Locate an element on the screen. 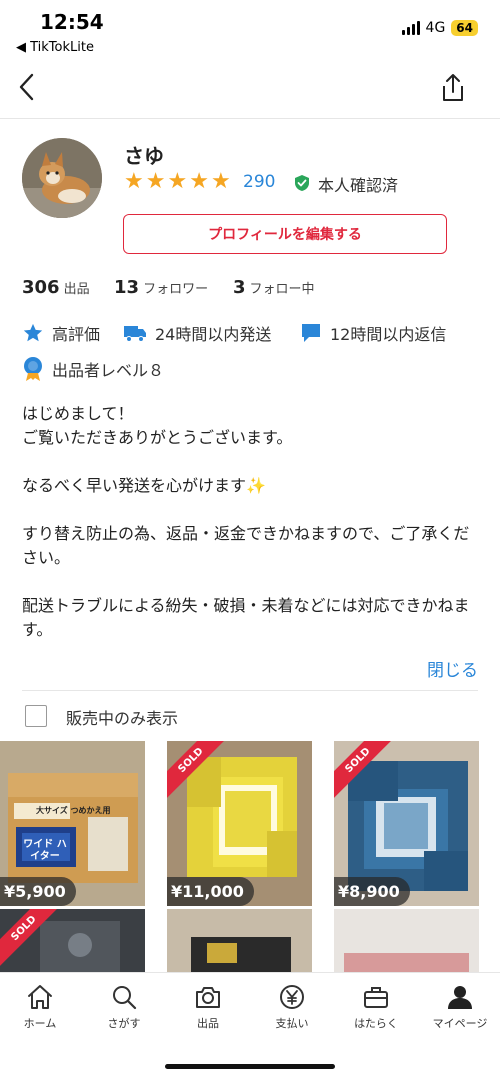 This screenshot has height=1080, width=500. verified-check-icon is located at coordinates (302, 183).